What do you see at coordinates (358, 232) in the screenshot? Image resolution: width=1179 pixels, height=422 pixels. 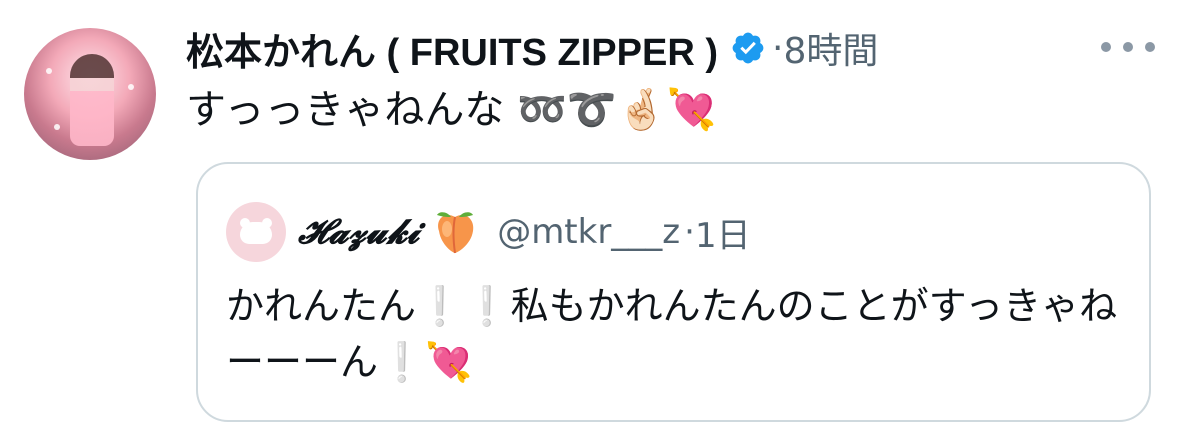 I see `quoted-author-name: 𝓗𝓪𝔃𝓾𝓴𝓲` at bounding box center [358, 232].